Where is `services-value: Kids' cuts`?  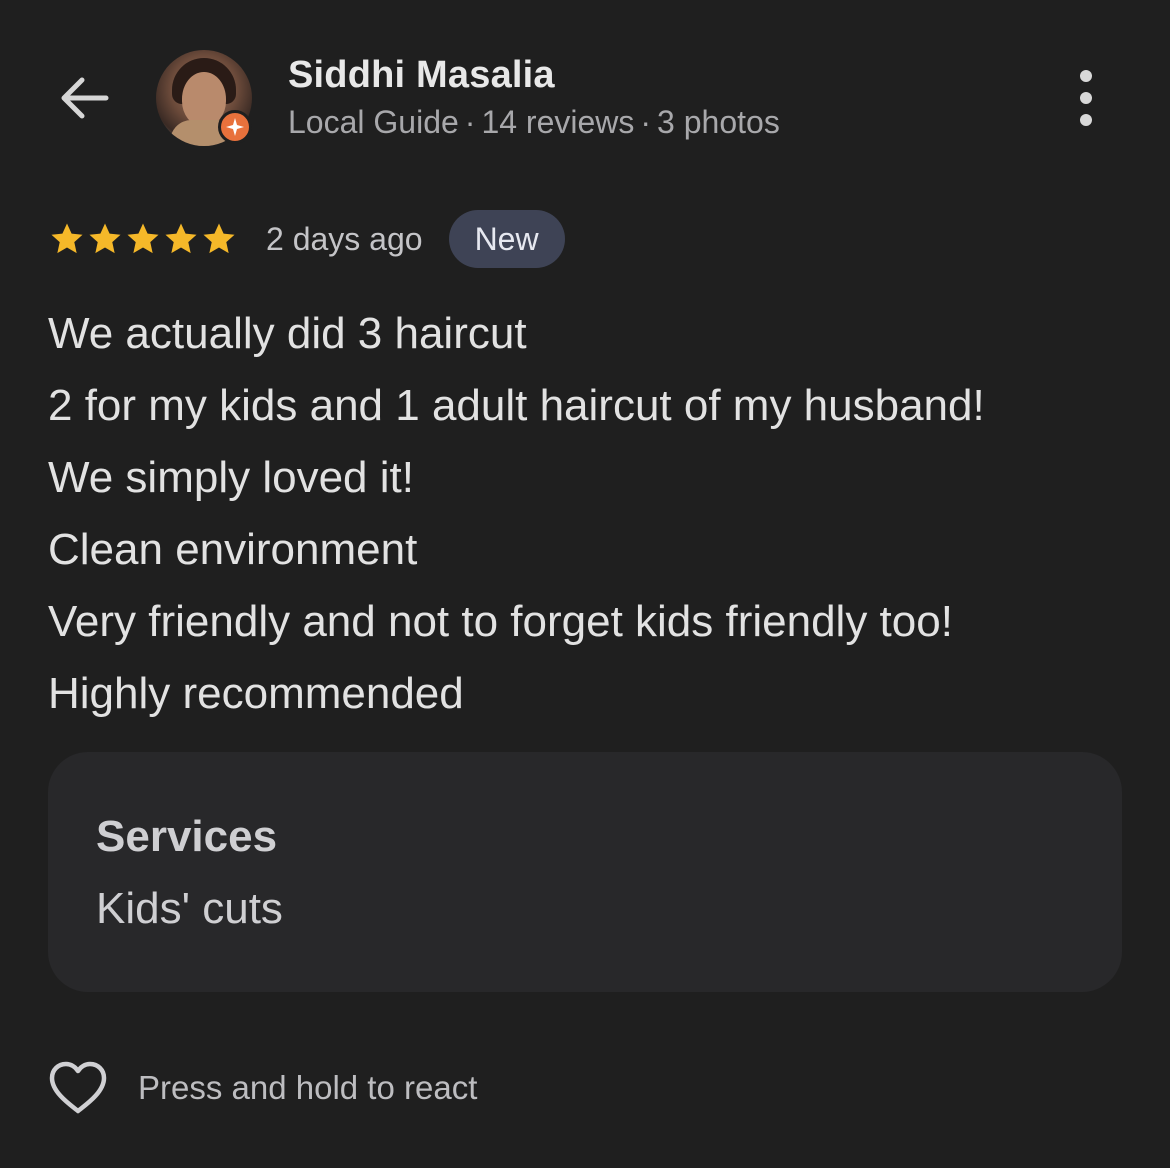 services-value: Kids' cuts is located at coordinates (189, 908).